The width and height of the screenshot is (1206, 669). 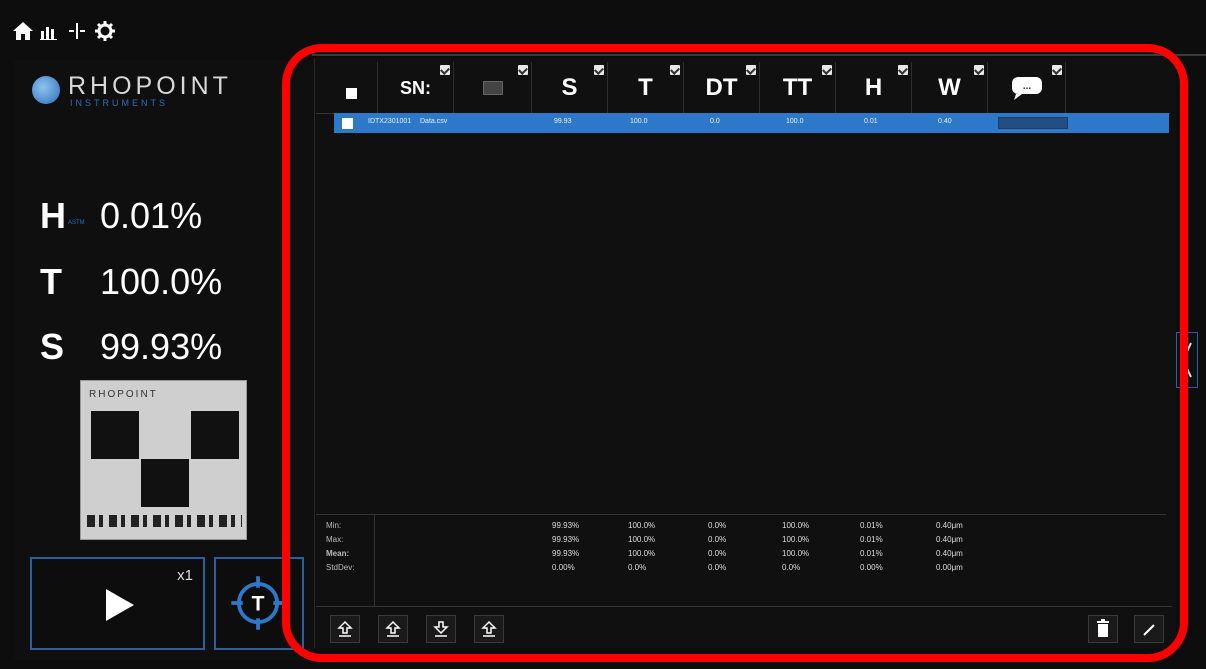 I want to click on cell-sn: IDTX2301001, so click(x=390, y=121).